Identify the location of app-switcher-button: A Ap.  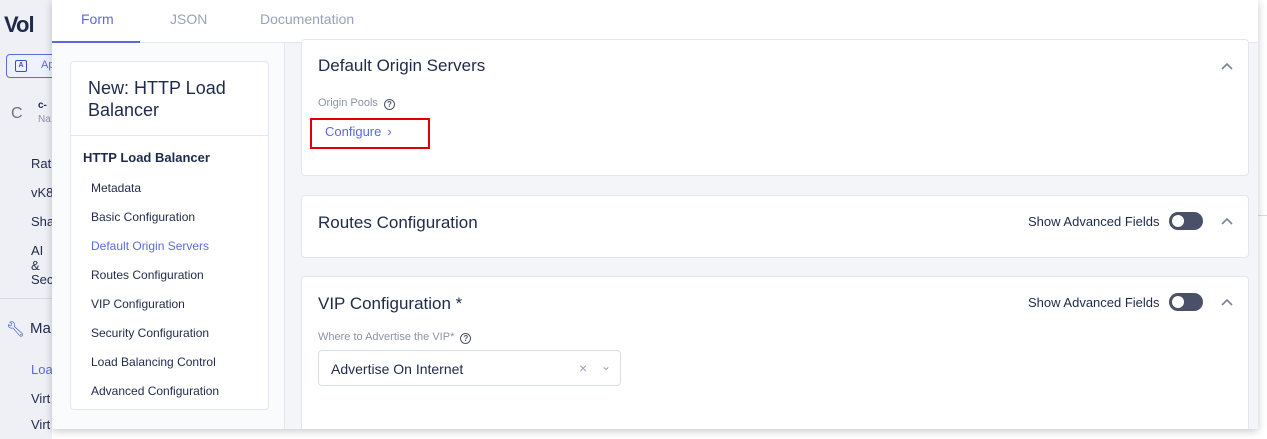
(29, 66).